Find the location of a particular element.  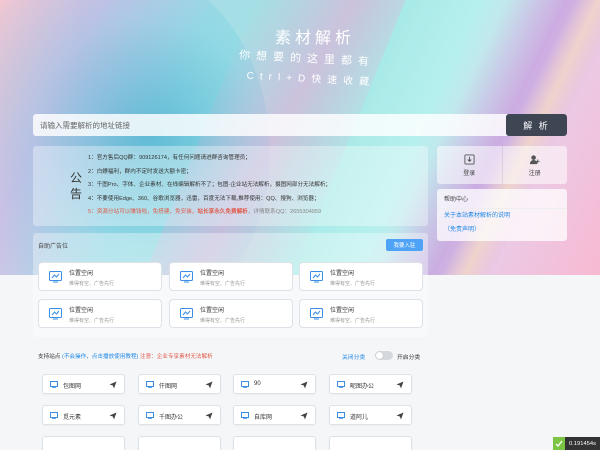

notice-line: 2：白嫖福利，群内不定时发送大额卡密； is located at coordinates (140, 171).